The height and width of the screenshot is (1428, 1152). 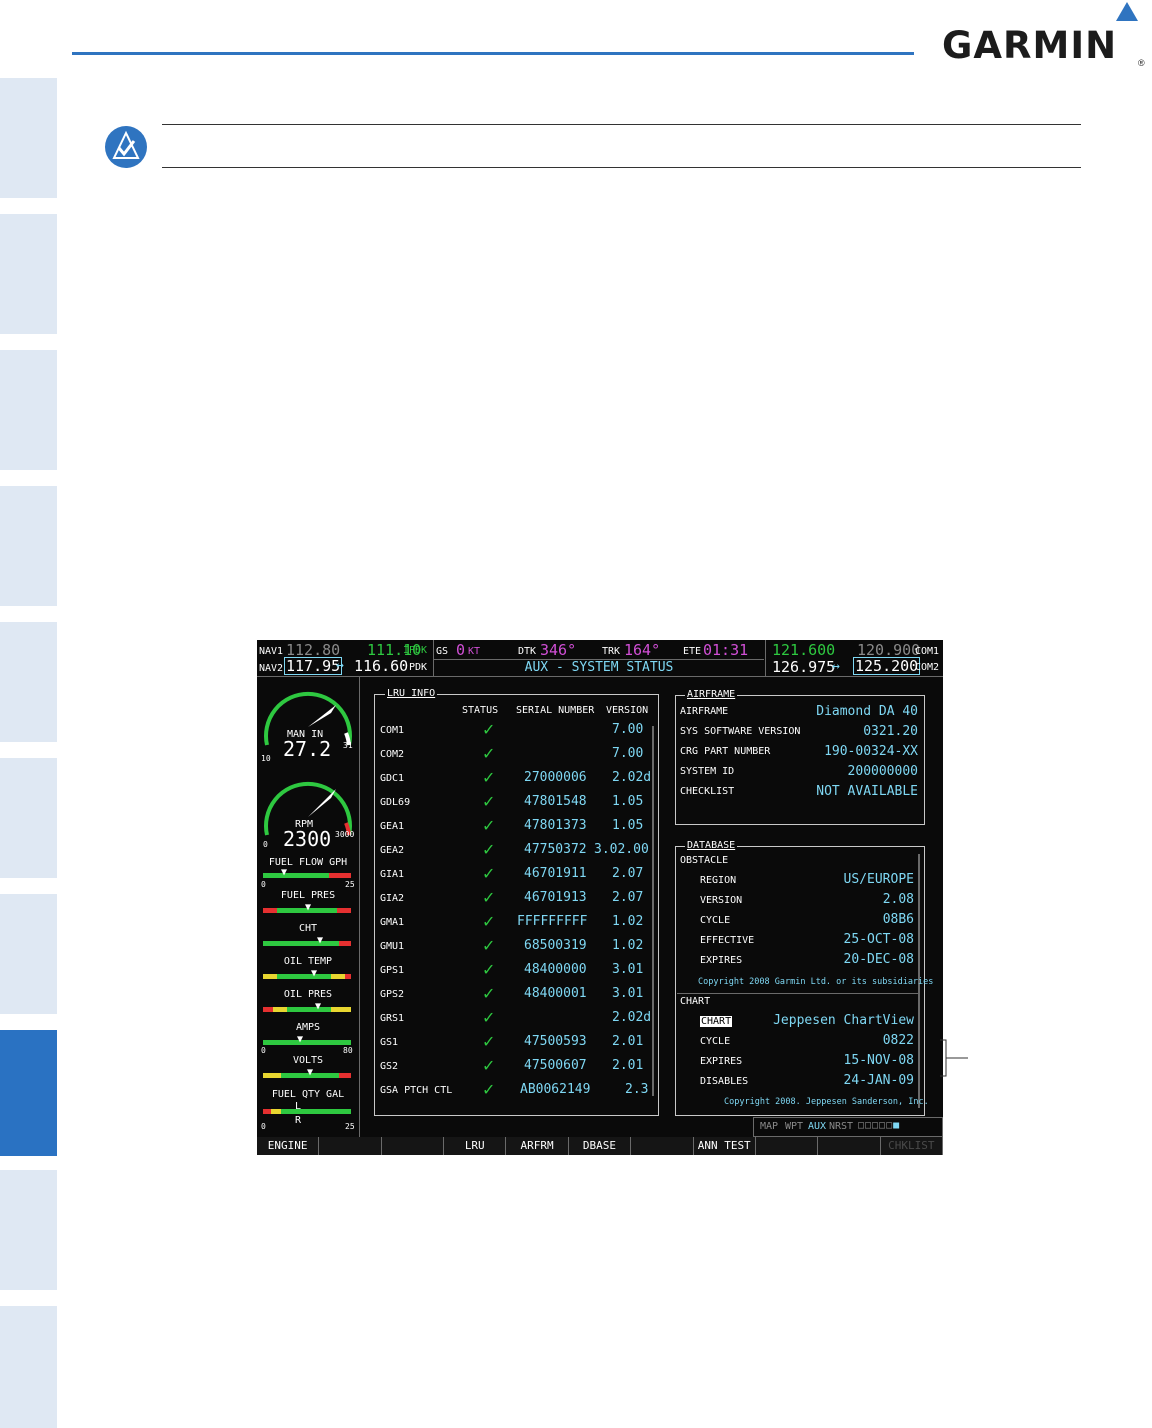 What do you see at coordinates (475, 1146) in the screenshot?
I see `softkey-lru: LRU` at bounding box center [475, 1146].